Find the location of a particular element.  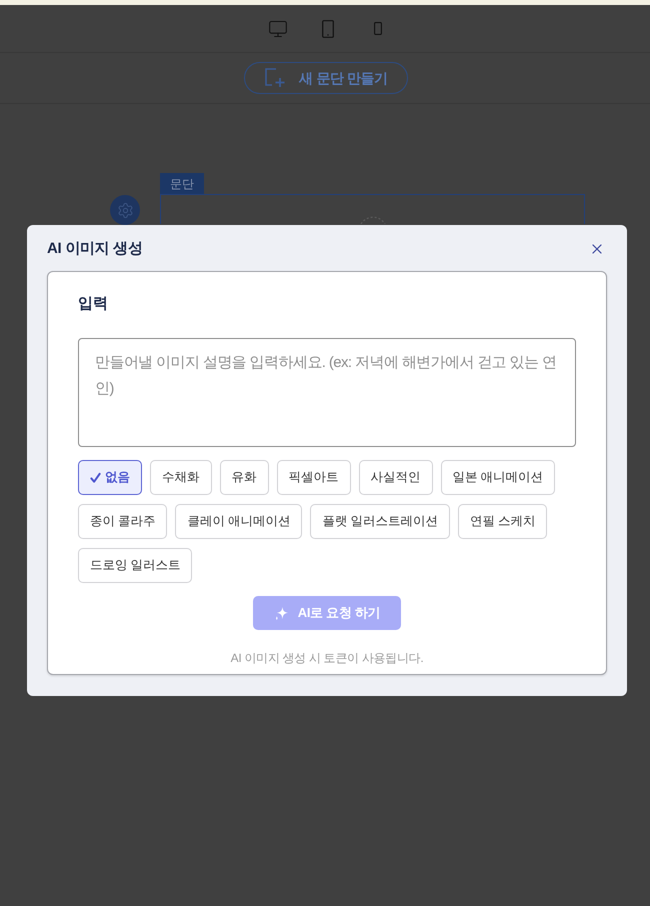

style-option: 없음 is located at coordinates (110, 477).